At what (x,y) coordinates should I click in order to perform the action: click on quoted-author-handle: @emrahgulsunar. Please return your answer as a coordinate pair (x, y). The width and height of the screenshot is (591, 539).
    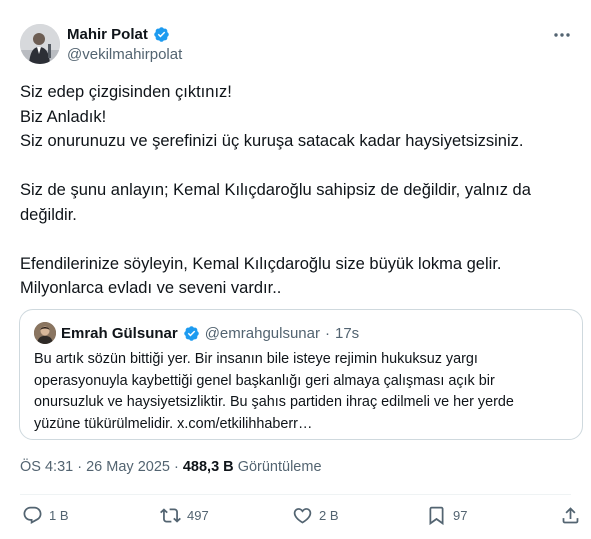
    Looking at the image, I should click on (262, 333).